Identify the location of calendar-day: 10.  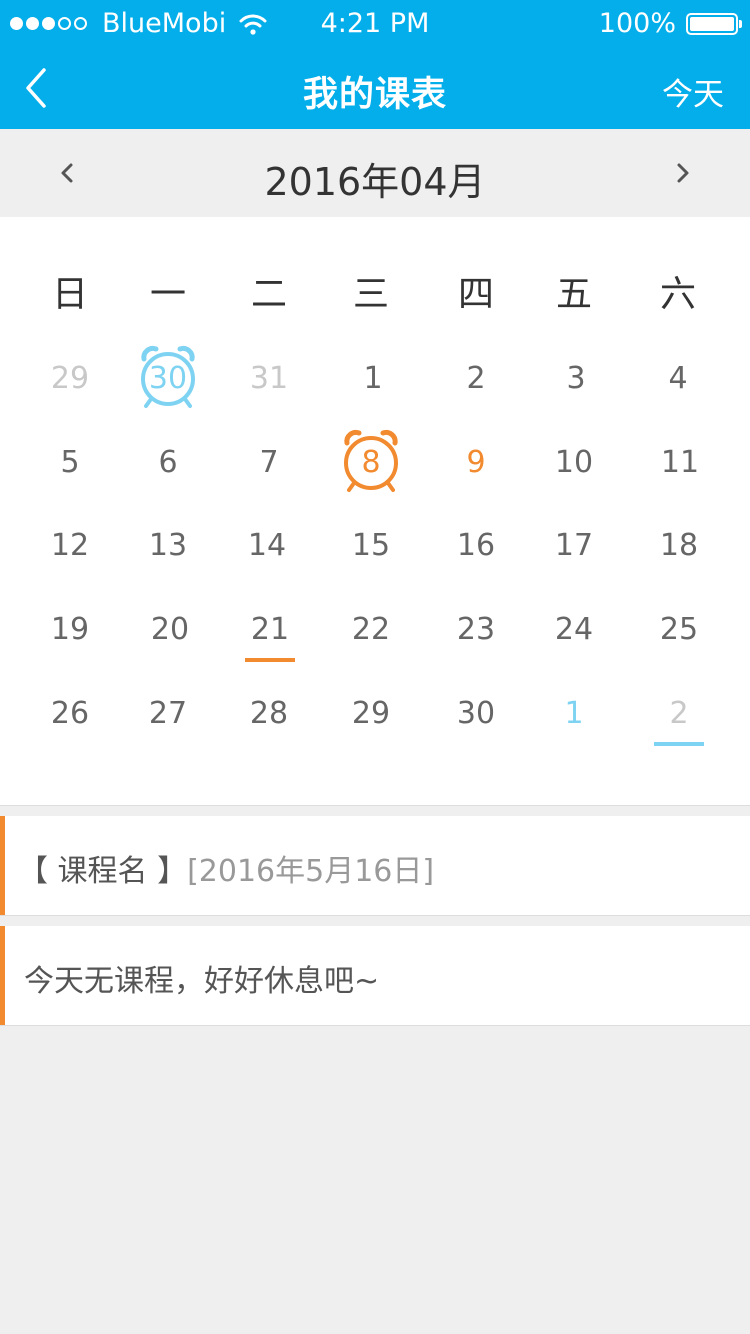
(574, 463).